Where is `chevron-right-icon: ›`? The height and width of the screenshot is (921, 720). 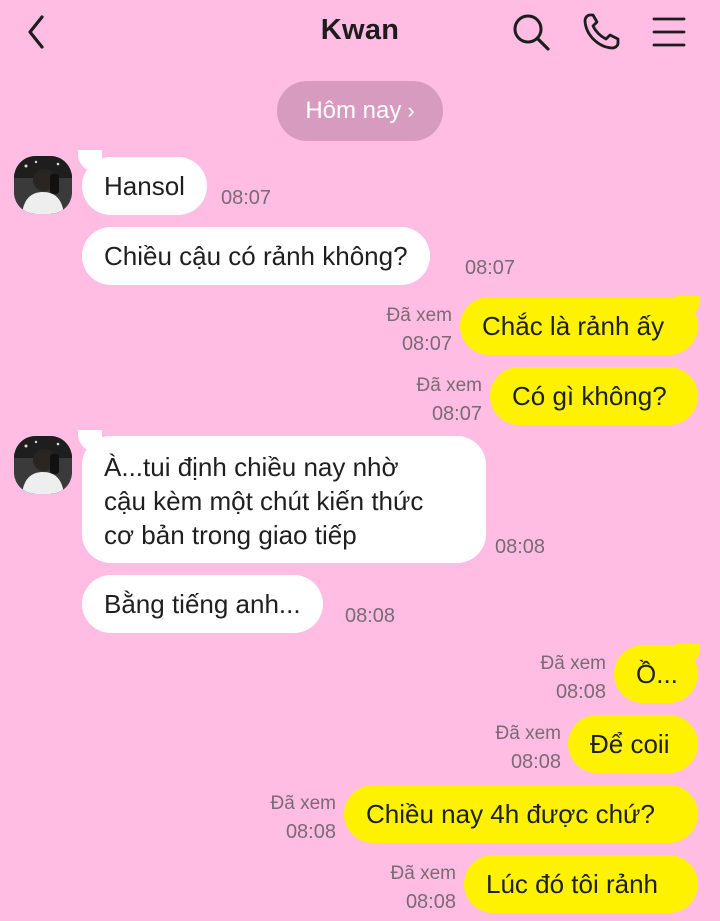 chevron-right-icon: › is located at coordinates (411, 110).